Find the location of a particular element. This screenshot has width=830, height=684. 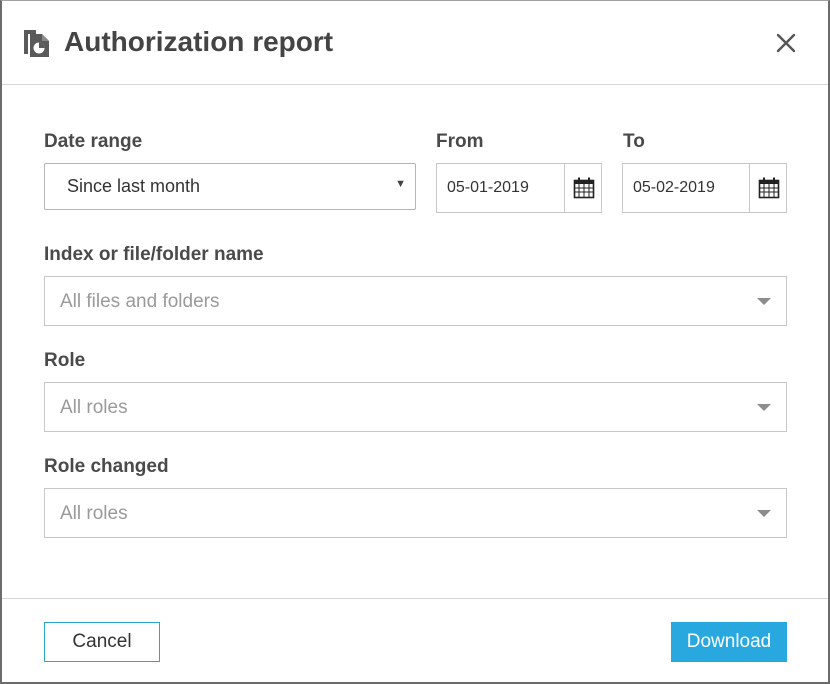

index-filter-placeholder: All files and folders is located at coordinates (140, 301).